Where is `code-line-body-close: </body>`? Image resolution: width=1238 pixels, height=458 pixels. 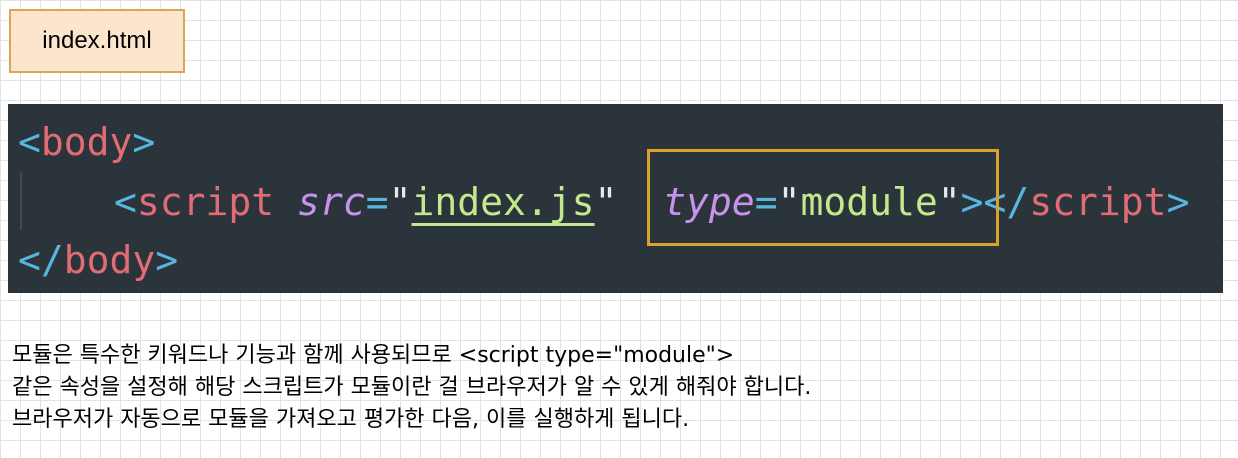 code-line-body-close: </body> is located at coordinates (98, 260).